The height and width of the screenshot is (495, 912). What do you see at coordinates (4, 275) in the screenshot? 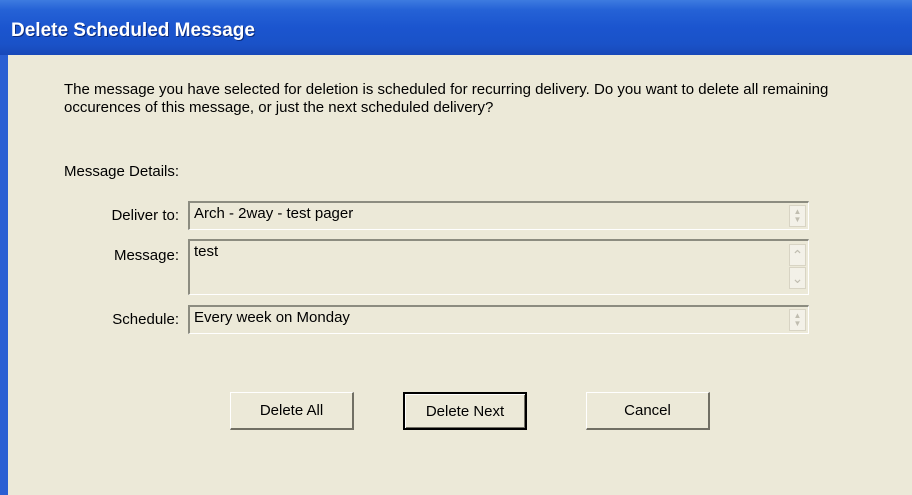
I see `window-frame-left` at bounding box center [4, 275].